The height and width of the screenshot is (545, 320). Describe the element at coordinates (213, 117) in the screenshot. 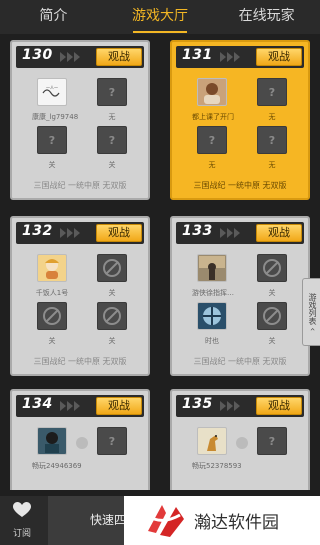

I see `player-name: 都上课了开门` at that location.